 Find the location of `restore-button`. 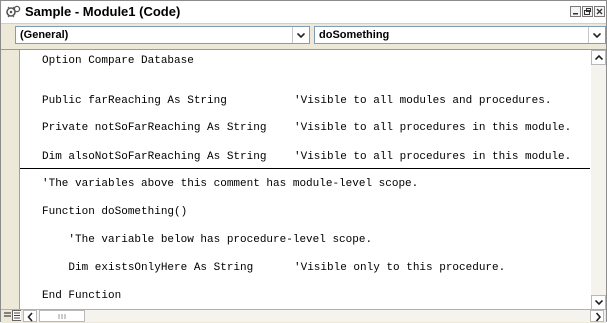

restore-button is located at coordinates (587, 11).